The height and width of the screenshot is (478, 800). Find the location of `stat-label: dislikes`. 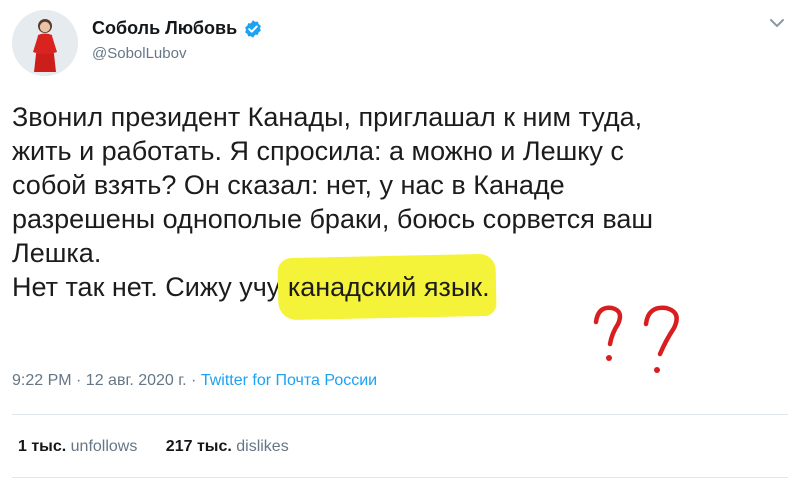

stat-label: dislikes is located at coordinates (262, 446).